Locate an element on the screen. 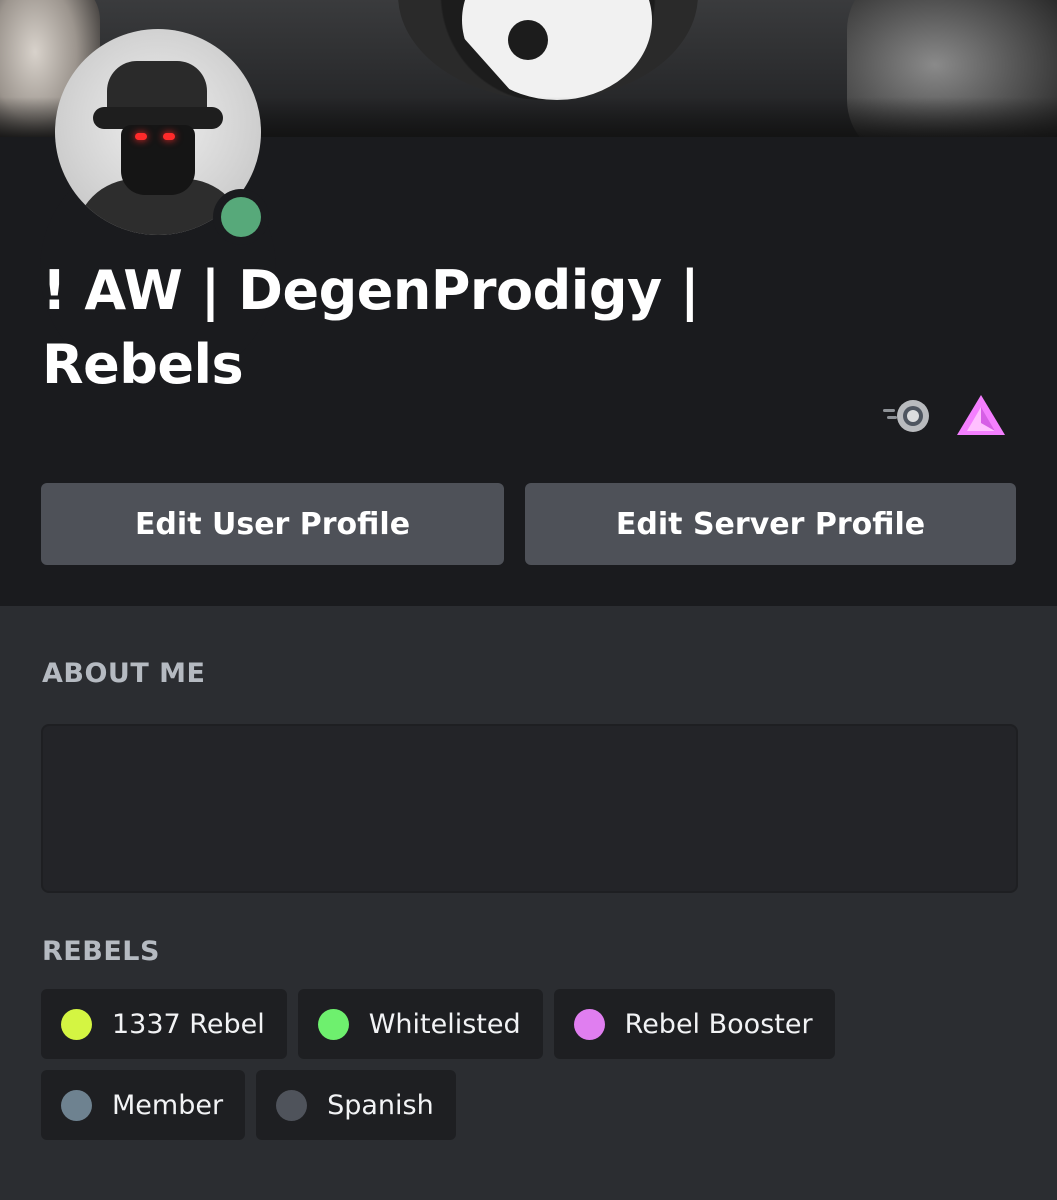 The image size is (1057, 1200). server-boost-badge-icon is located at coordinates (981, 416).